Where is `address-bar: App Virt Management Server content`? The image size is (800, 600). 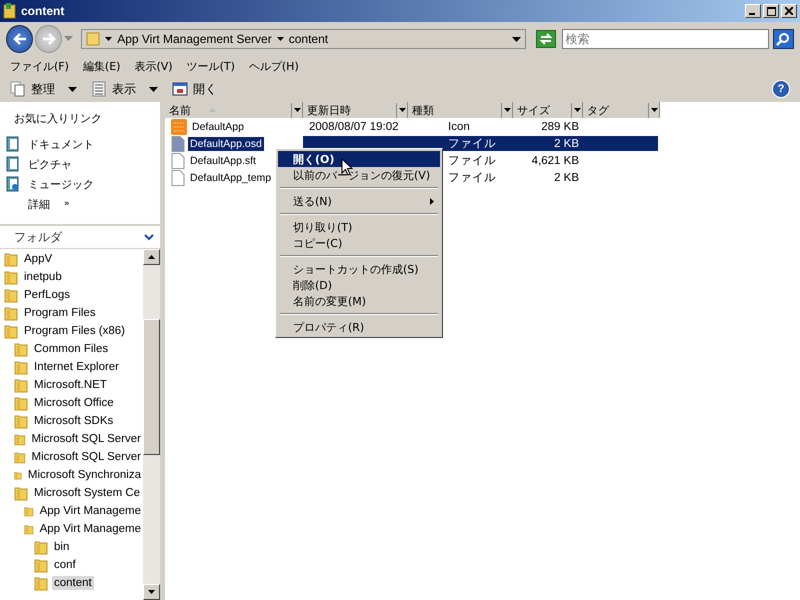
address-bar: App Virt Management Server content is located at coordinates (303, 39).